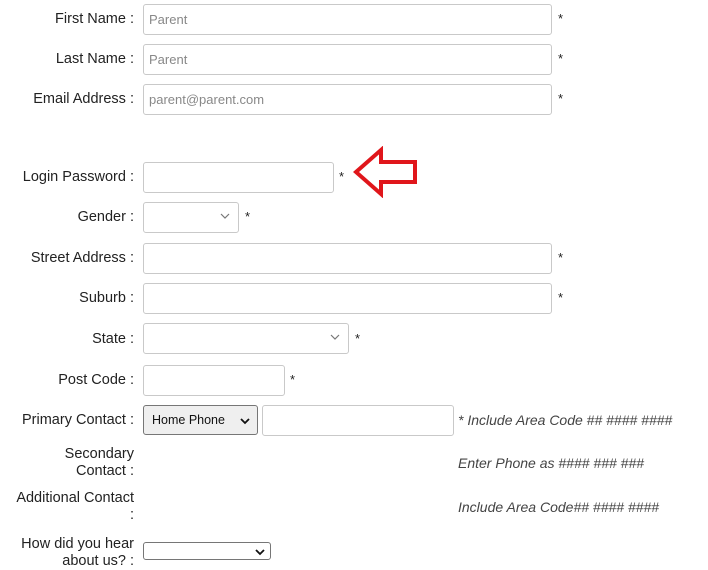 The height and width of the screenshot is (570, 708). What do you see at coordinates (75, 498) in the screenshot?
I see `additional-contact-label-line1: Additional Contact` at bounding box center [75, 498].